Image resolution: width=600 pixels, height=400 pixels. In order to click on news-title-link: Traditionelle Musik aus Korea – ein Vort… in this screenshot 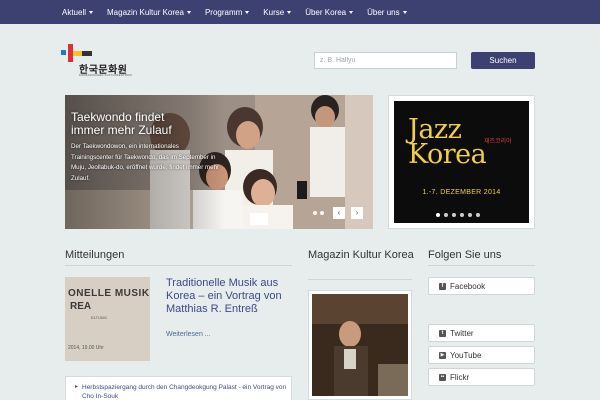, I will do `click(231, 296)`.